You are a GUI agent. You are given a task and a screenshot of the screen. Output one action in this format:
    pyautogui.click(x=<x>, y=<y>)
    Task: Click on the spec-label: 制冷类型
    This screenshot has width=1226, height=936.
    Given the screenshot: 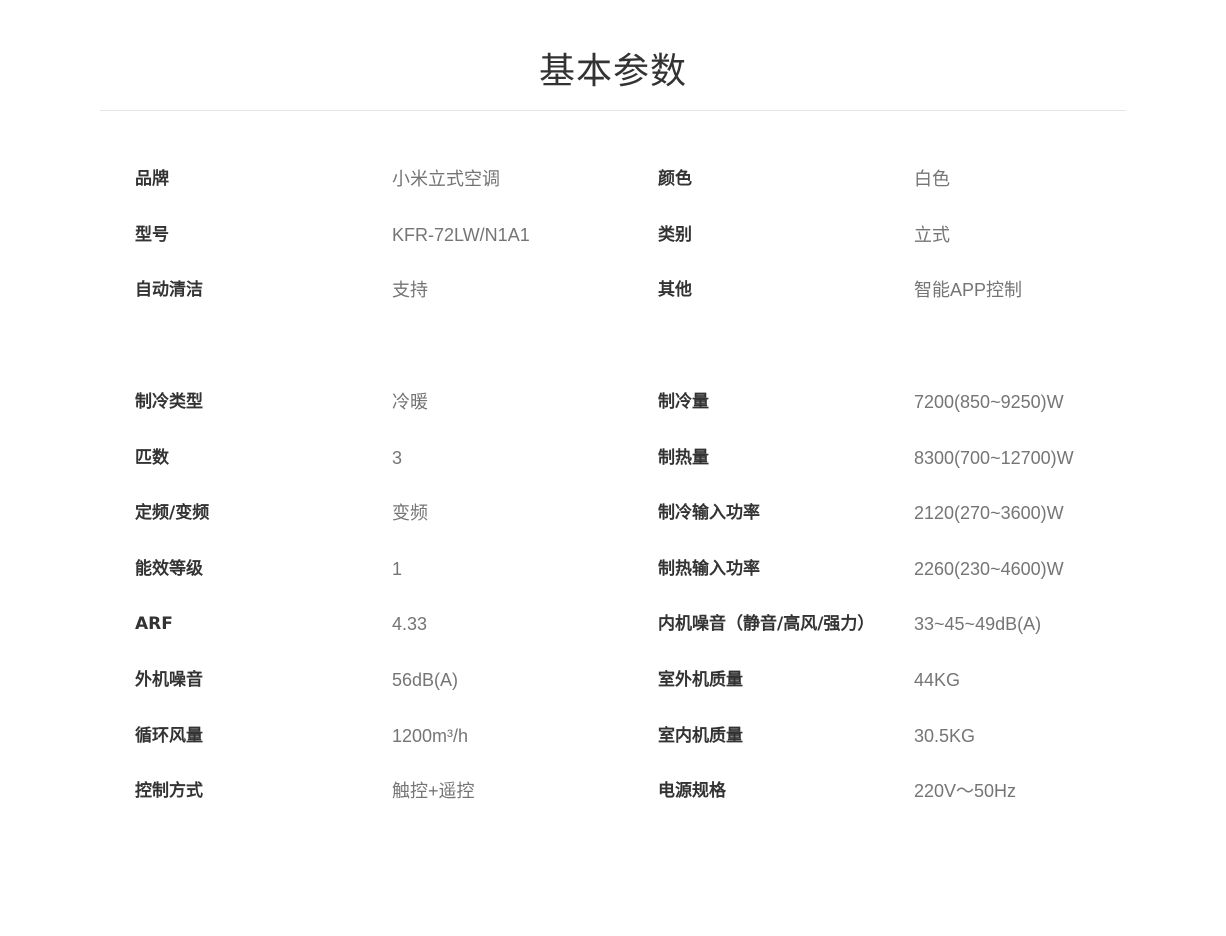 What is the action you would take?
    pyautogui.click(x=169, y=402)
    